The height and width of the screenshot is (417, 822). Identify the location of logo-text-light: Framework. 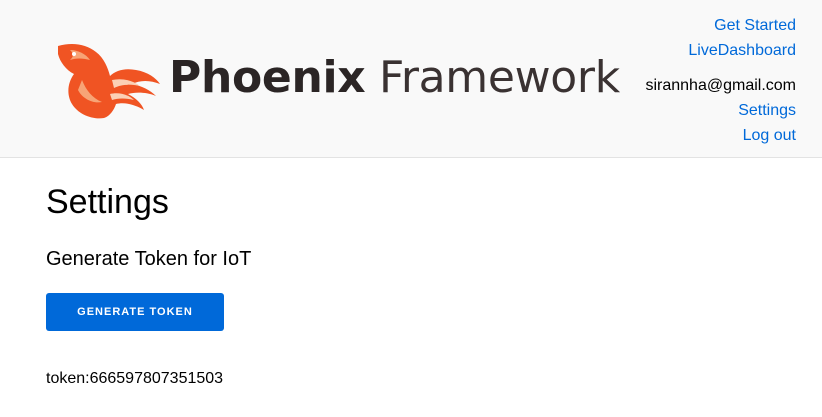
(499, 77).